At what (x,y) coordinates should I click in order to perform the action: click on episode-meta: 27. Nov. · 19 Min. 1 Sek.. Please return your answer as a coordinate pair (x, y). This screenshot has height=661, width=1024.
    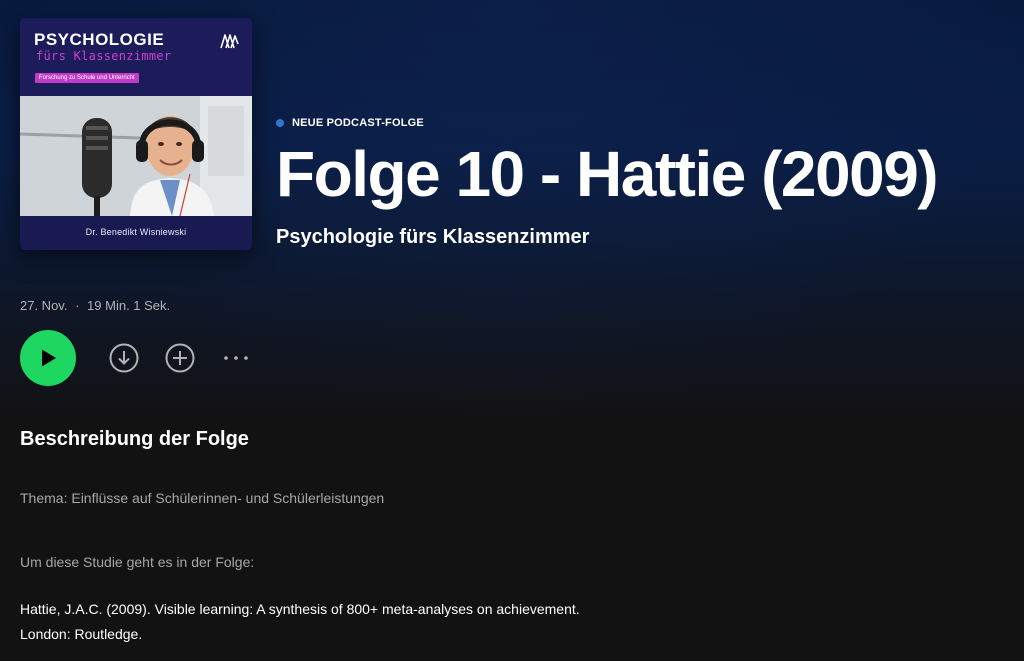
    Looking at the image, I should click on (97, 305).